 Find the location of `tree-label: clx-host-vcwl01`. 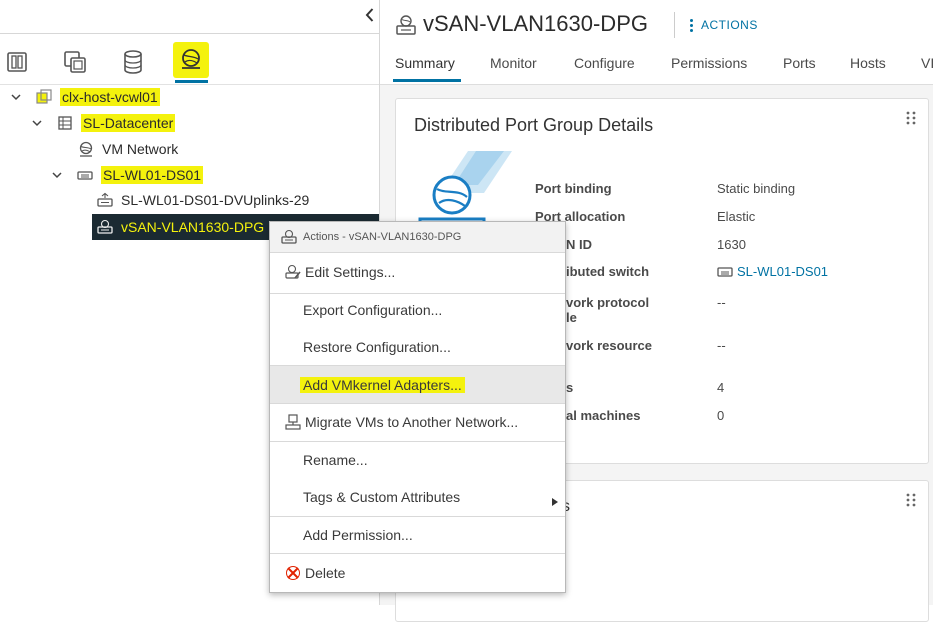

tree-label: clx-host-vcwl01 is located at coordinates (110, 97).